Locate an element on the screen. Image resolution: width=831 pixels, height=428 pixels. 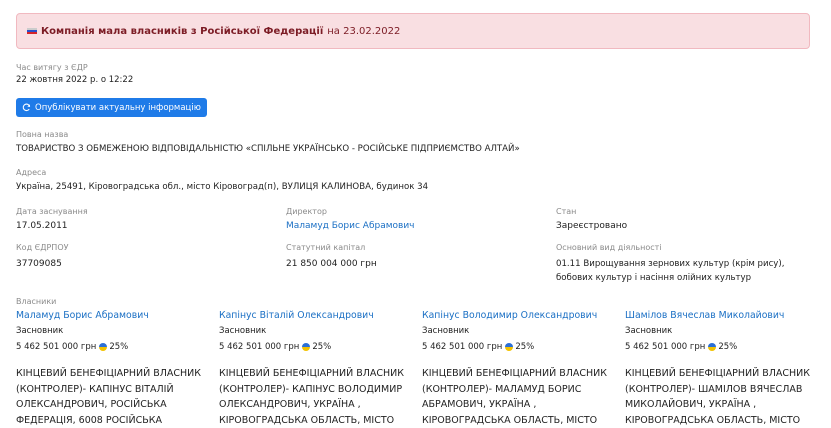
russia-flag-icon is located at coordinates (32, 31).